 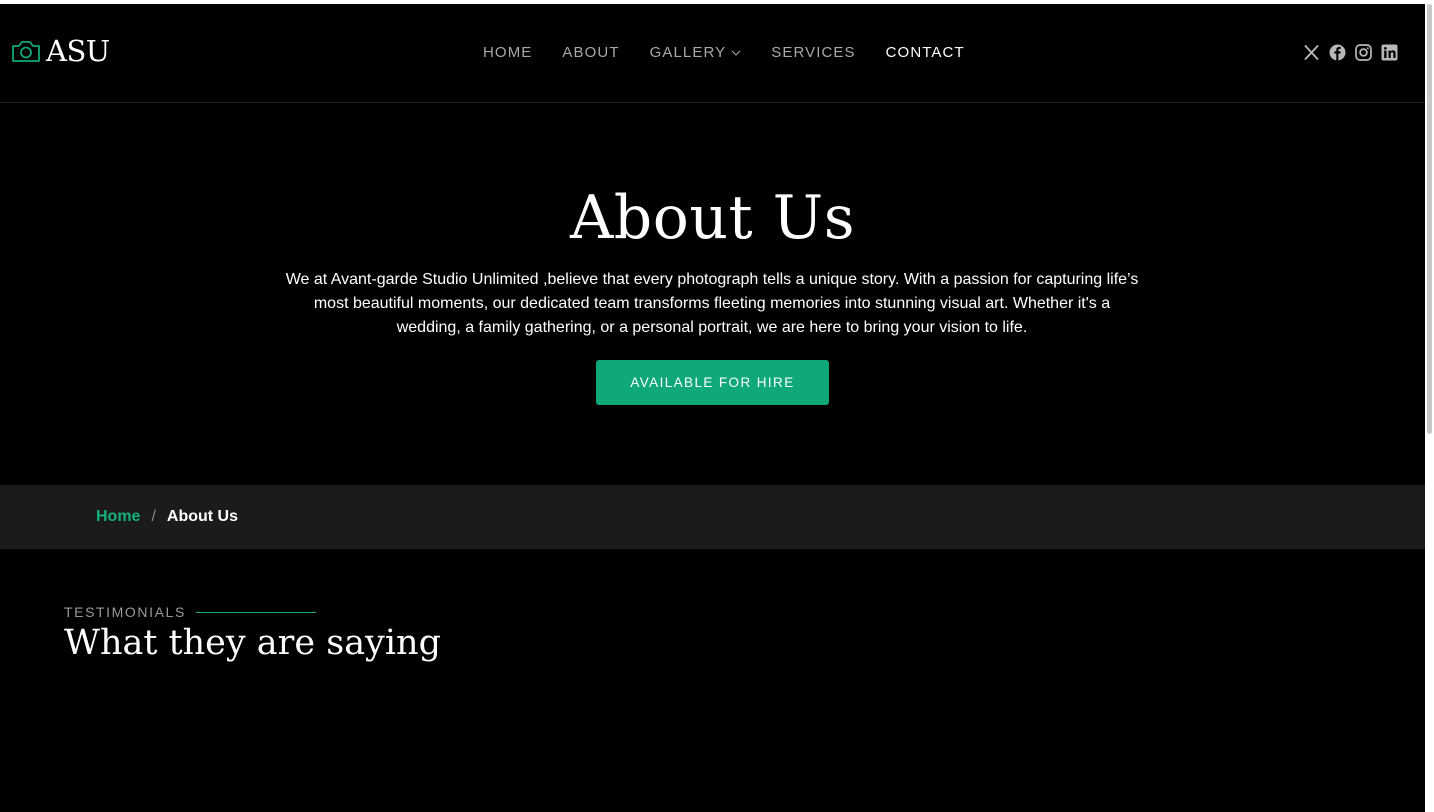 What do you see at coordinates (202, 516) in the screenshot?
I see `breadcrumb-current: About Us` at bounding box center [202, 516].